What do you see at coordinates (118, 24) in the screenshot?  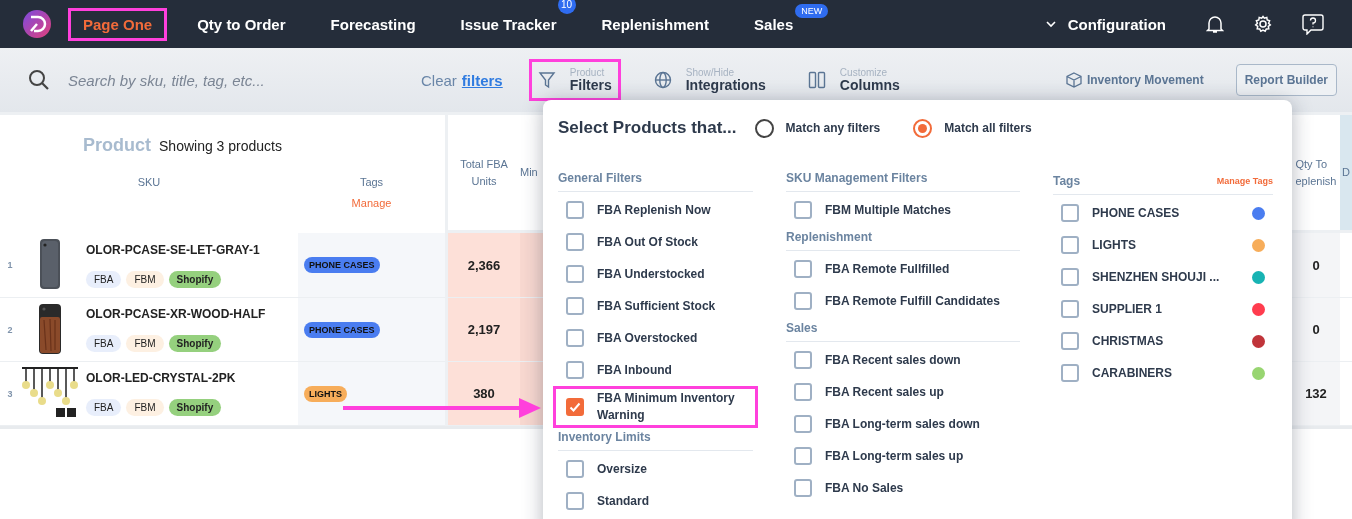 I see `nav-tab: Page One` at bounding box center [118, 24].